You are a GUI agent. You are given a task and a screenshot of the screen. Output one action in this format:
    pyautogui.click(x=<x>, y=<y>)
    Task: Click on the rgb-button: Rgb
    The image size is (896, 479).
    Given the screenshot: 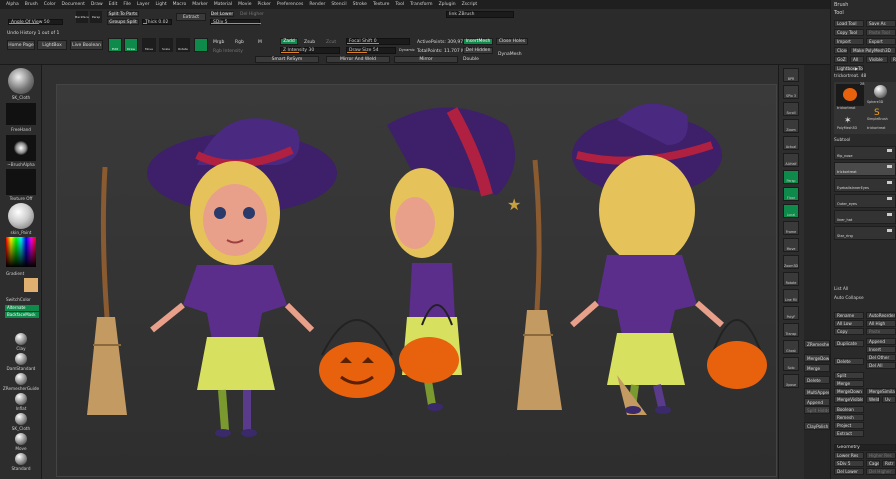 What is the action you would take?
    pyautogui.click(x=239, y=42)
    